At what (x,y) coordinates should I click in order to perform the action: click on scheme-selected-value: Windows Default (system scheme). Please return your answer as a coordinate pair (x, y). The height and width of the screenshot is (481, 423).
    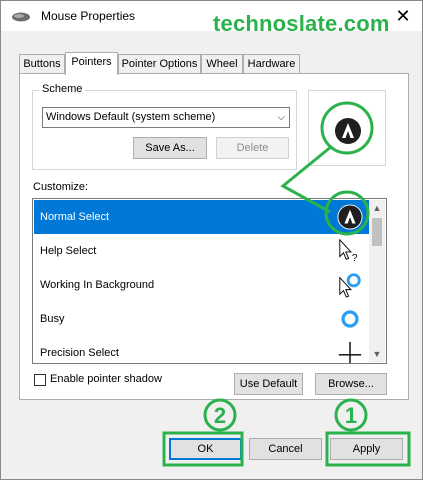
    Looking at the image, I should click on (131, 117).